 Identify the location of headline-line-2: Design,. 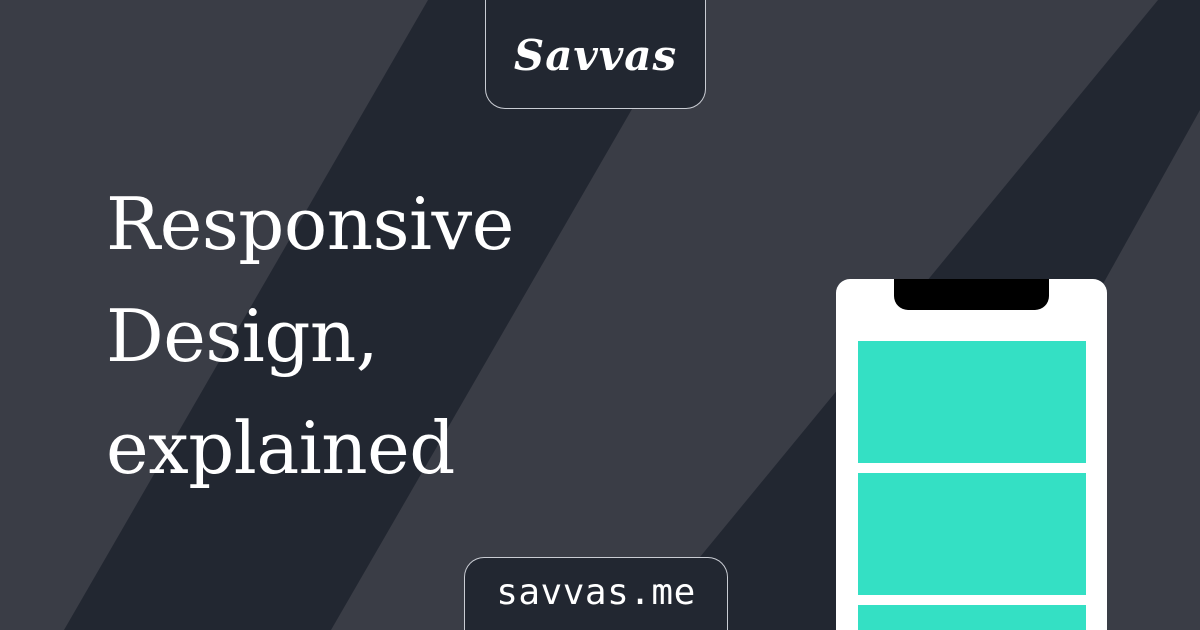
(242, 336).